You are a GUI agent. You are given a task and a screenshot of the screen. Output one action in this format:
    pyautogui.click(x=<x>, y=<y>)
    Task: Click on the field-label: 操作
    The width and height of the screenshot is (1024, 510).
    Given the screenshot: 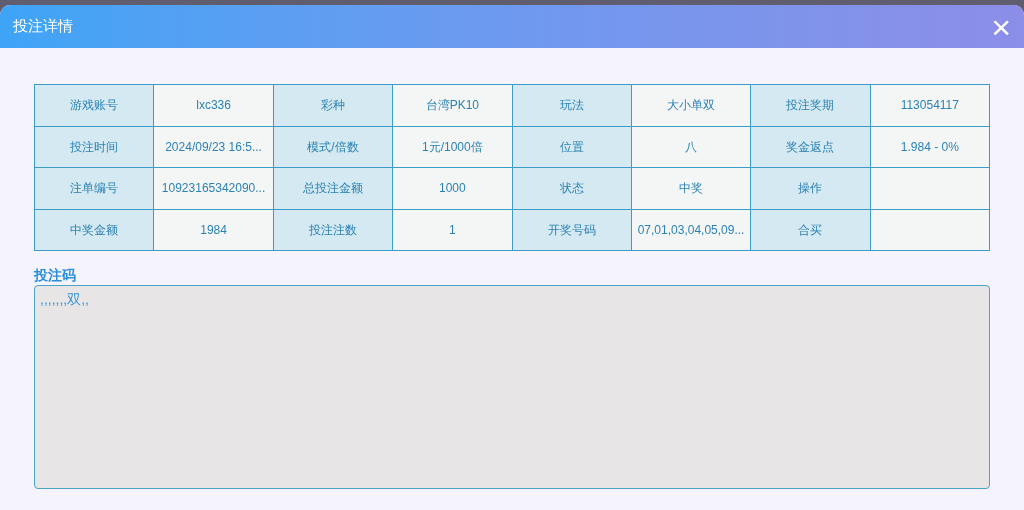 What is the action you would take?
    pyautogui.click(x=810, y=188)
    